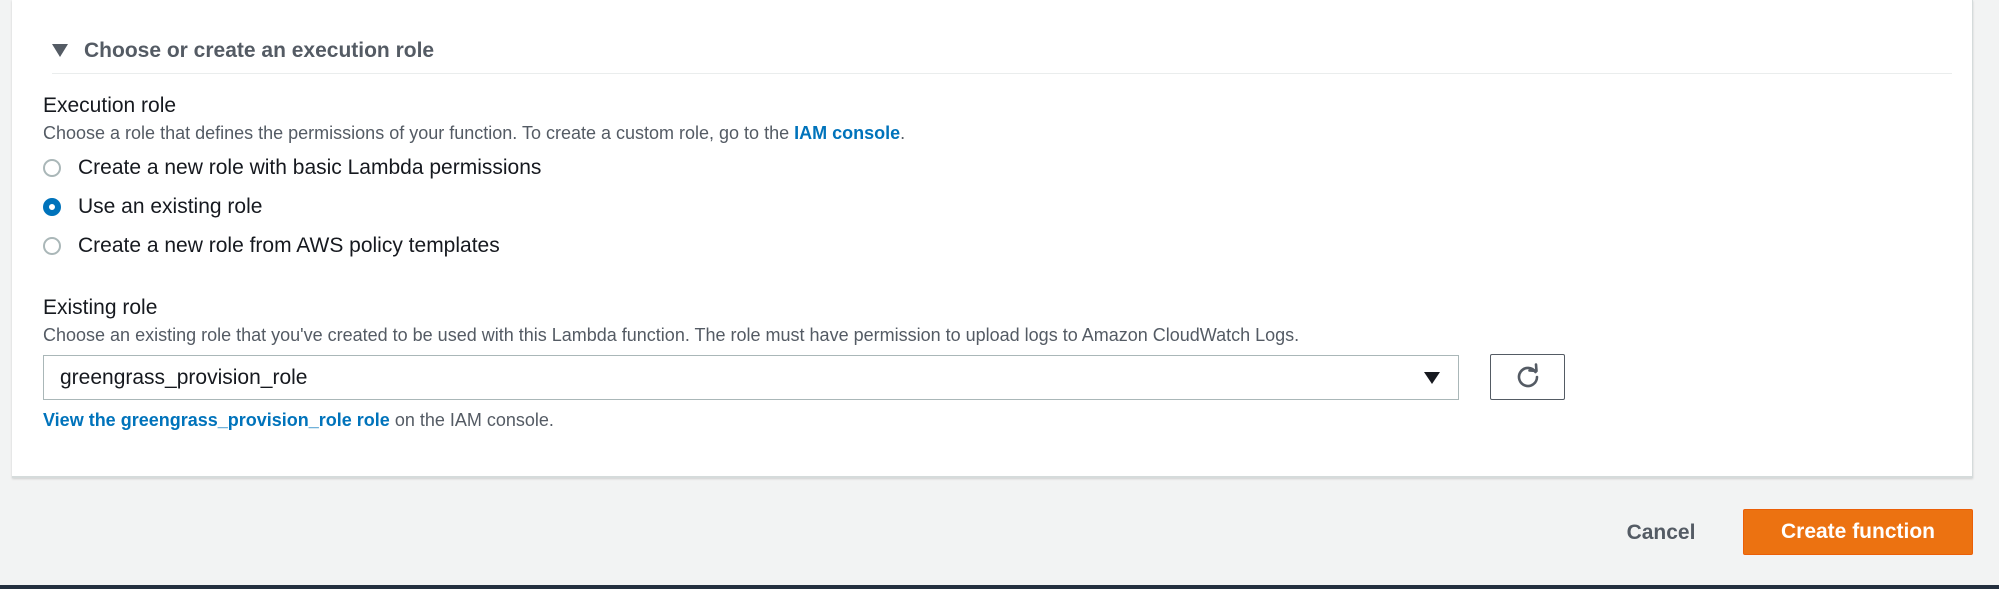  What do you see at coordinates (52, 207) in the screenshot?
I see `radio-button-existing` at bounding box center [52, 207].